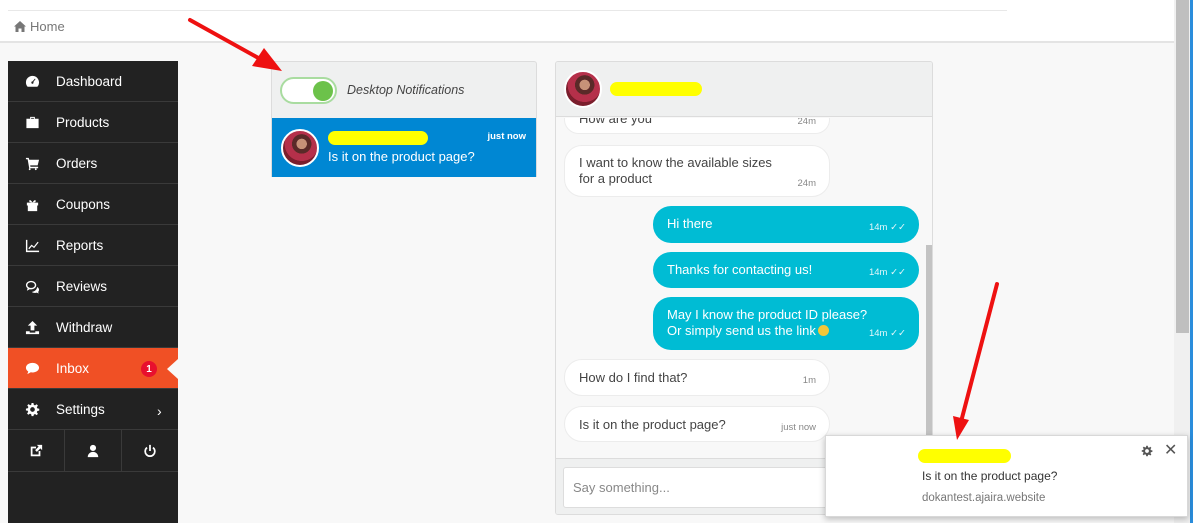 Image resolution: width=1193 pixels, height=523 pixels. I want to click on grinning-face-emoji-icon, so click(823, 330).